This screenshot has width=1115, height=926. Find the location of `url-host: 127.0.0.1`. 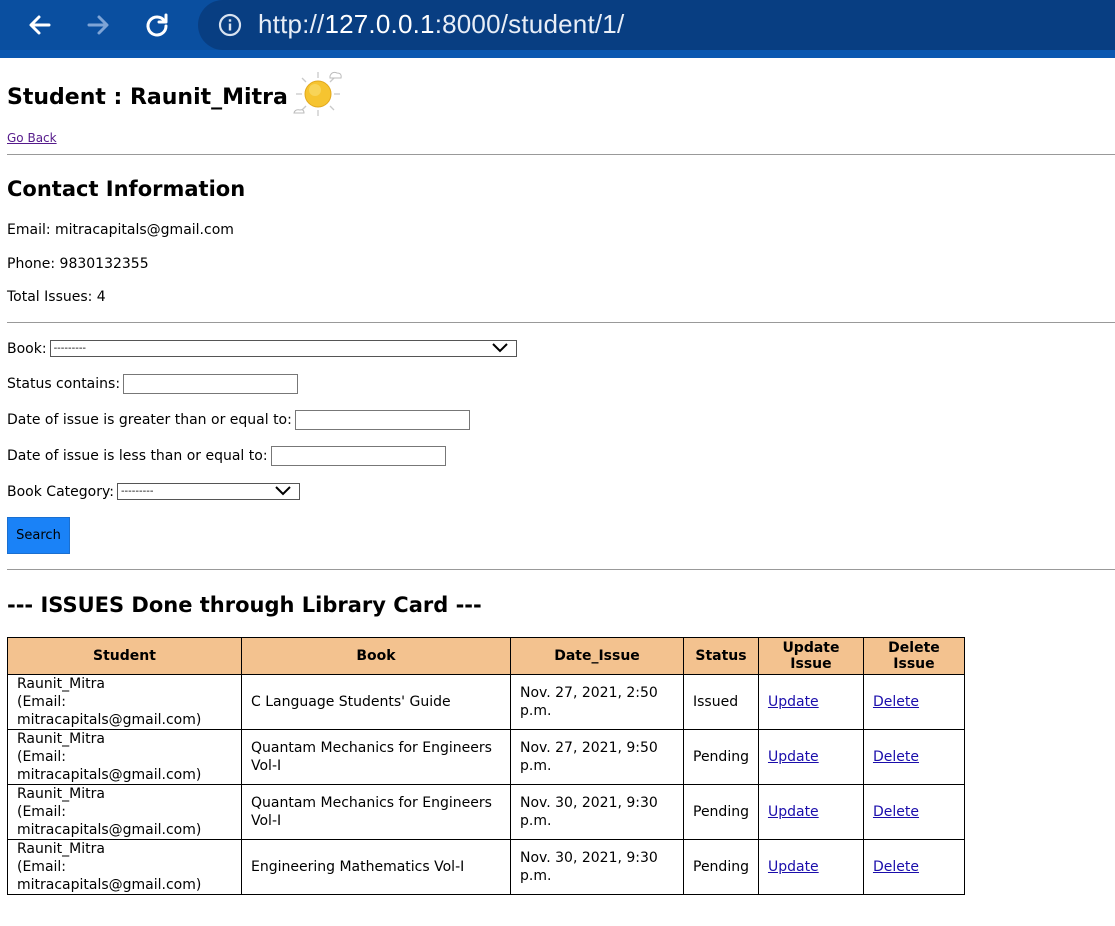

url-host: 127.0.0.1 is located at coordinates (379, 24).